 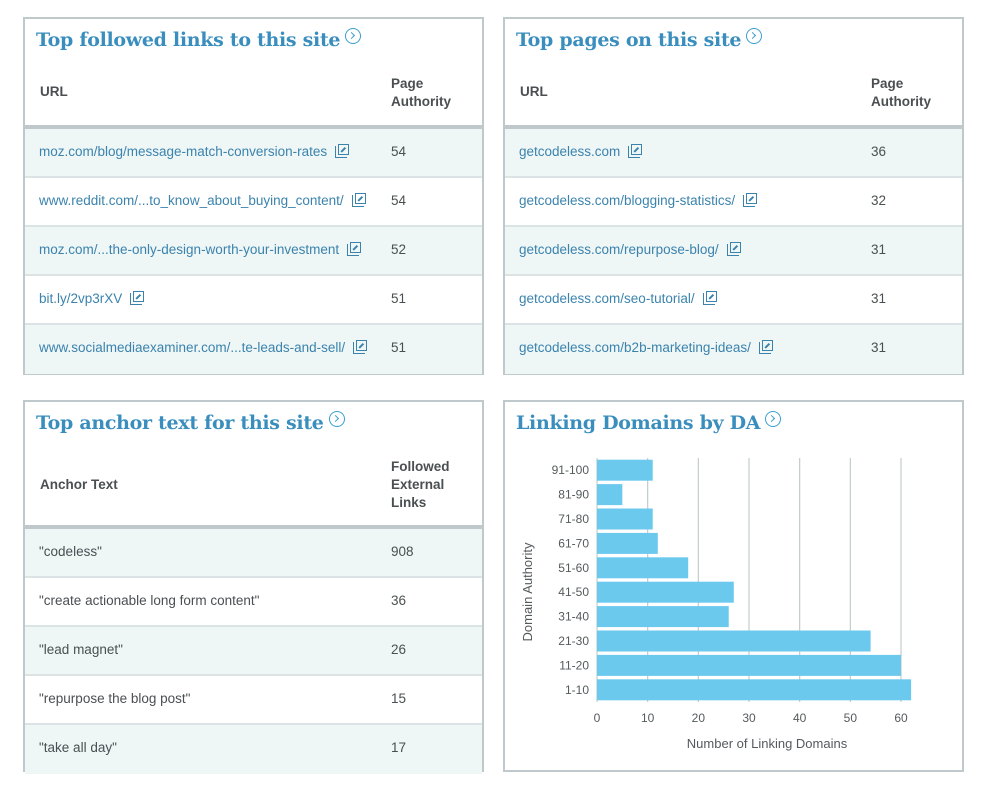 What do you see at coordinates (573, 641) in the screenshot?
I see `y-tick-label: 21-30` at bounding box center [573, 641].